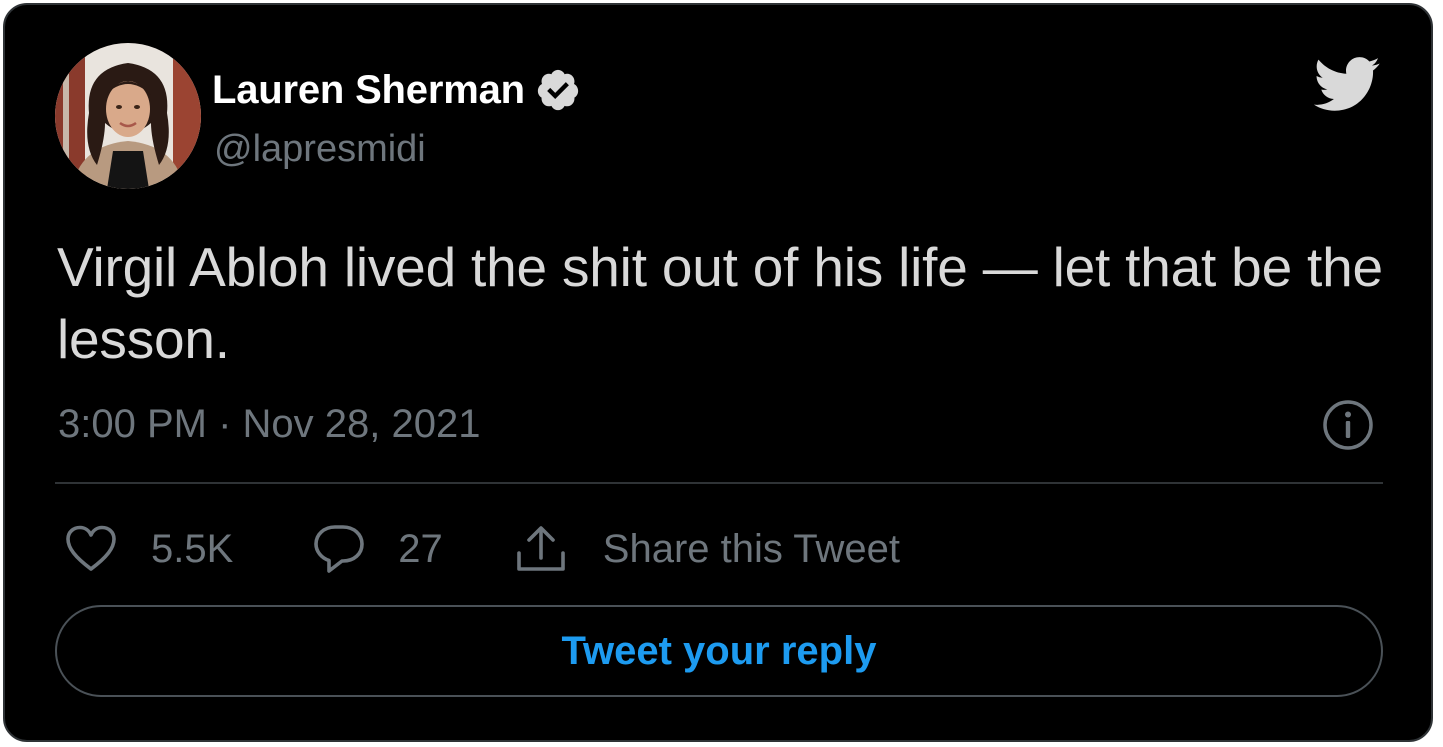 The image size is (1443, 747). What do you see at coordinates (320, 149) in the screenshot?
I see `author-handle: @lapresmidi` at bounding box center [320, 149].